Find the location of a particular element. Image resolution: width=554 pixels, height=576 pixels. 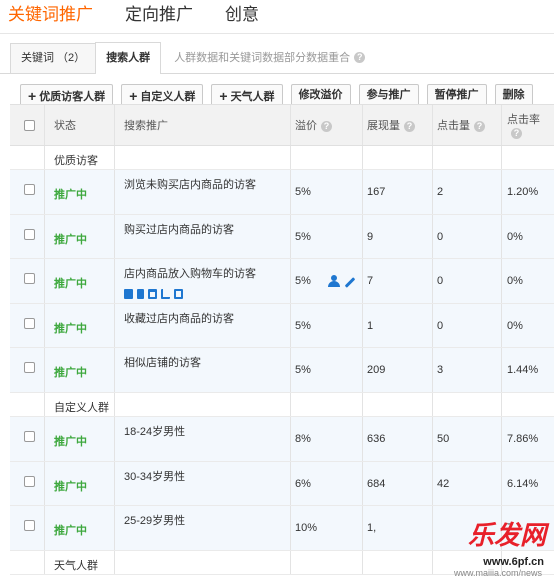

group-title: 优质访客 is located at coordinates (76, 161).